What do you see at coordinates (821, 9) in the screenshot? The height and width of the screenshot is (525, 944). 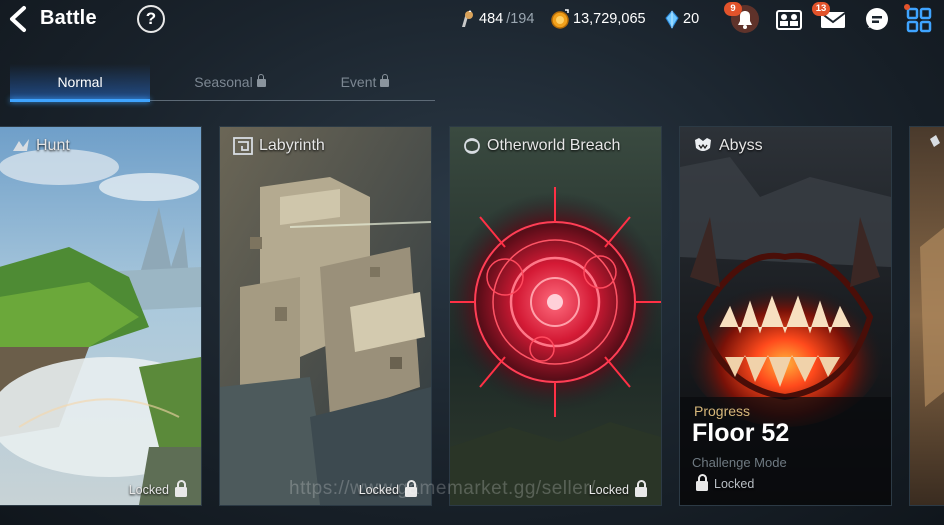 I see `mail-badge: 13` at bounding box center [821, 9].